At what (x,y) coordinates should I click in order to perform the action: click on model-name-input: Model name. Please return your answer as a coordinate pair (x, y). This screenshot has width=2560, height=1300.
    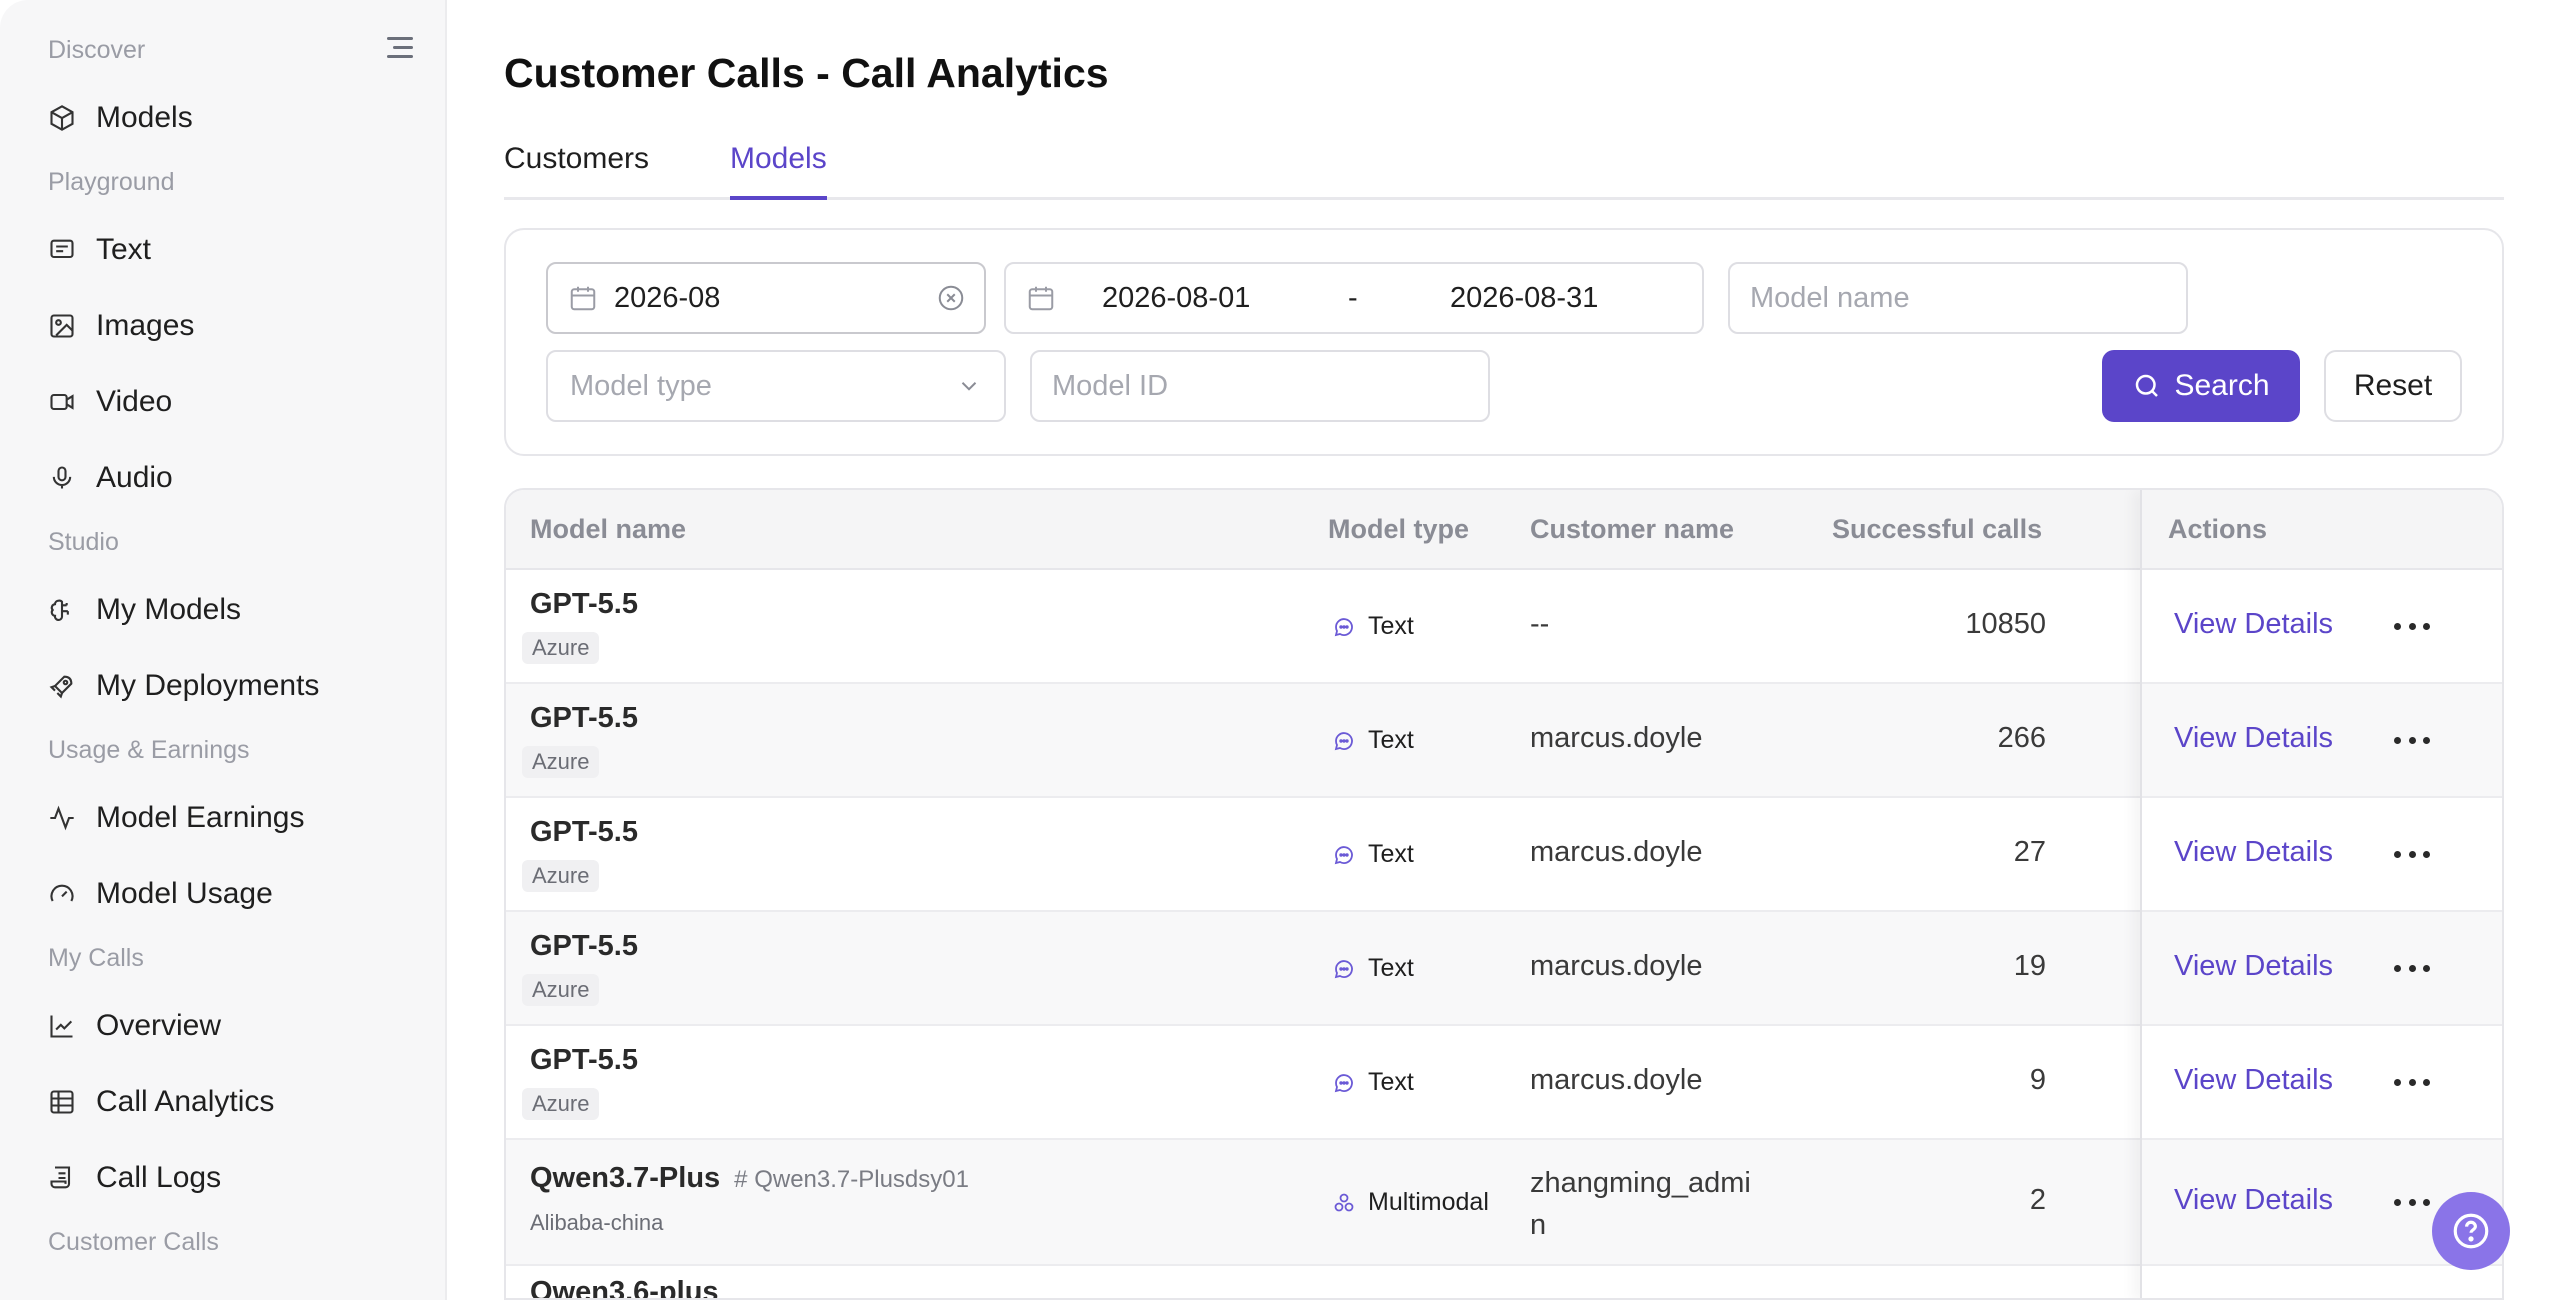
    Looking at the image, I should click on (1958, 298).